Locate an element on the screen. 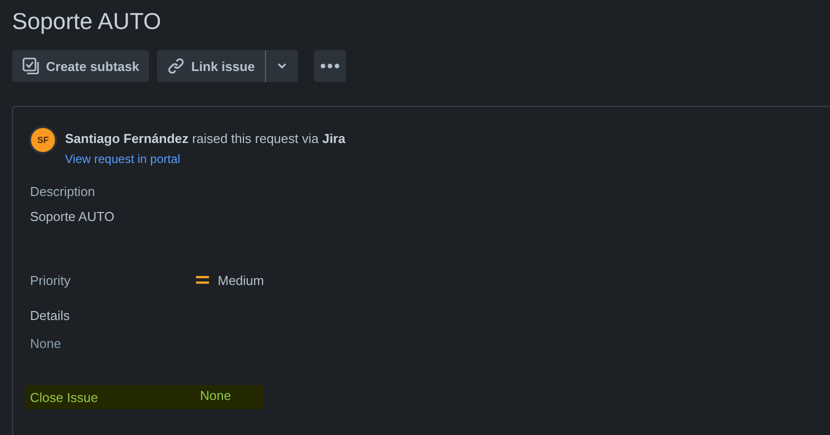  description-text: Soporte AUTO is located at coordinates (72, 216).